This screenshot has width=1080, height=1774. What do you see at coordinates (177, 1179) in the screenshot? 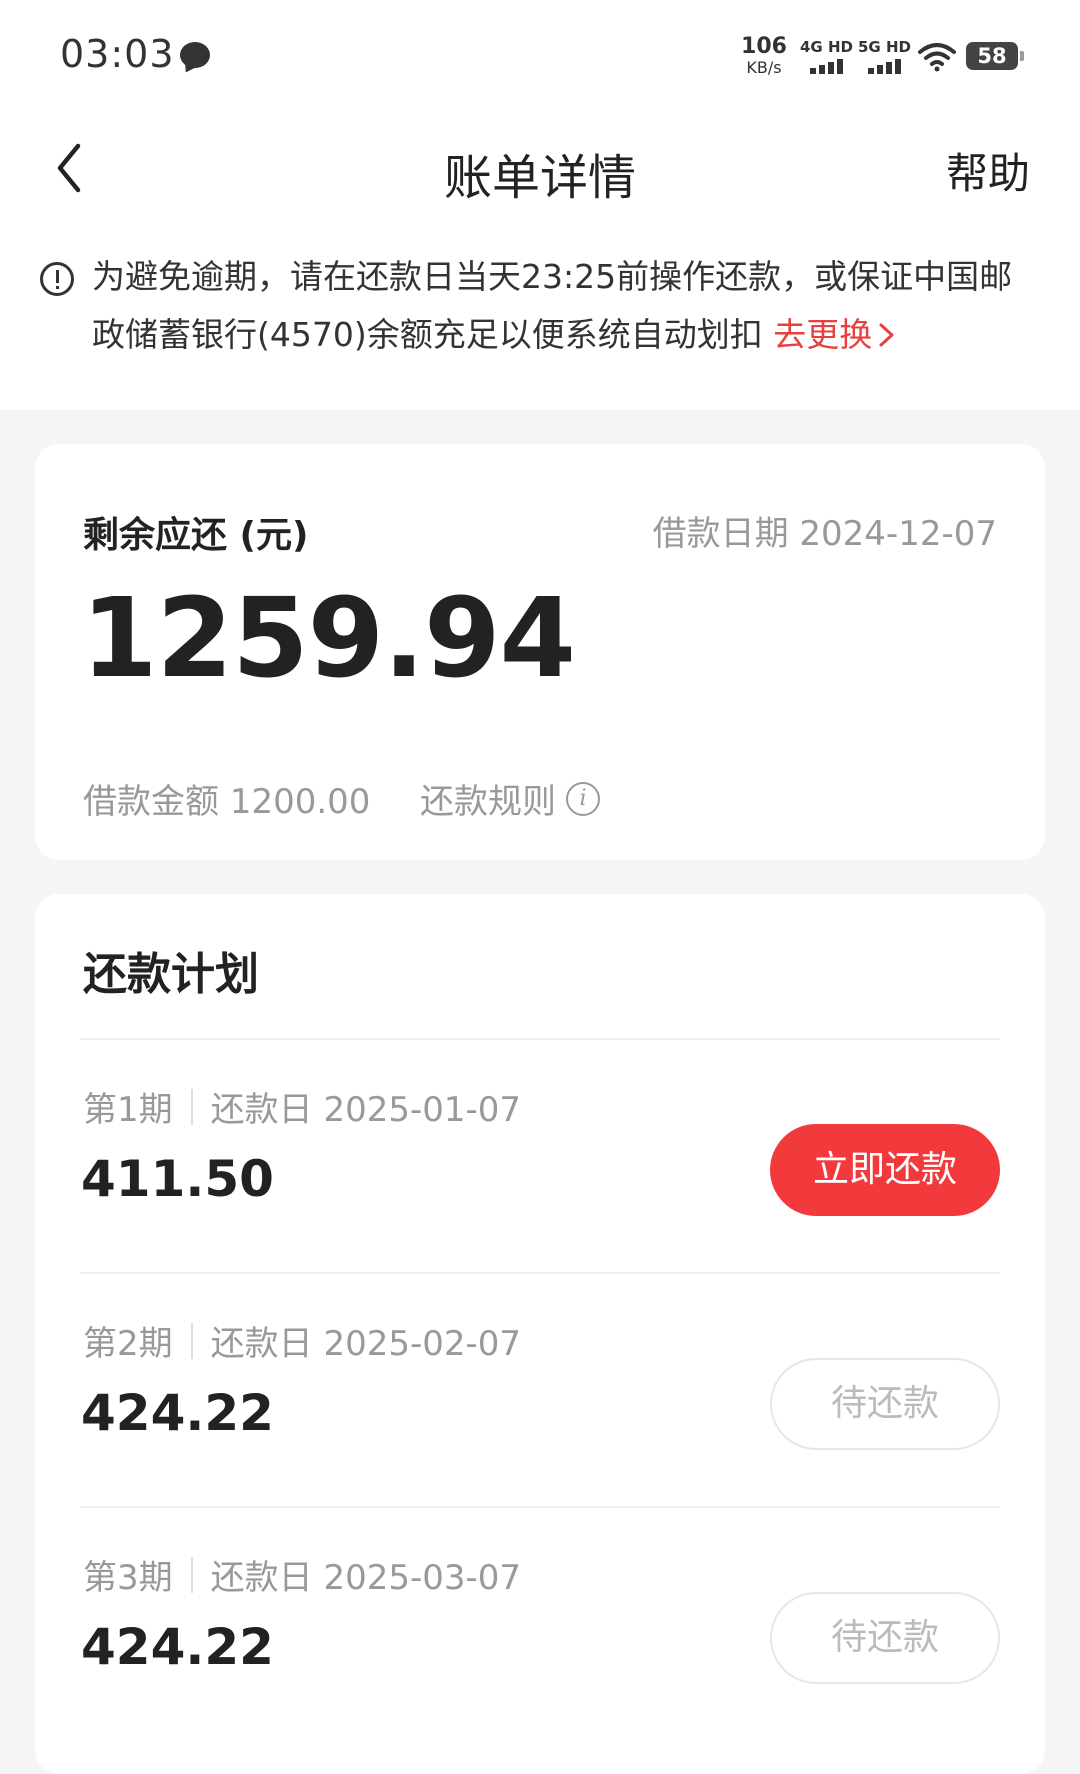
I see `installment-amount: 411.50` at bounding box center [177, 1179].